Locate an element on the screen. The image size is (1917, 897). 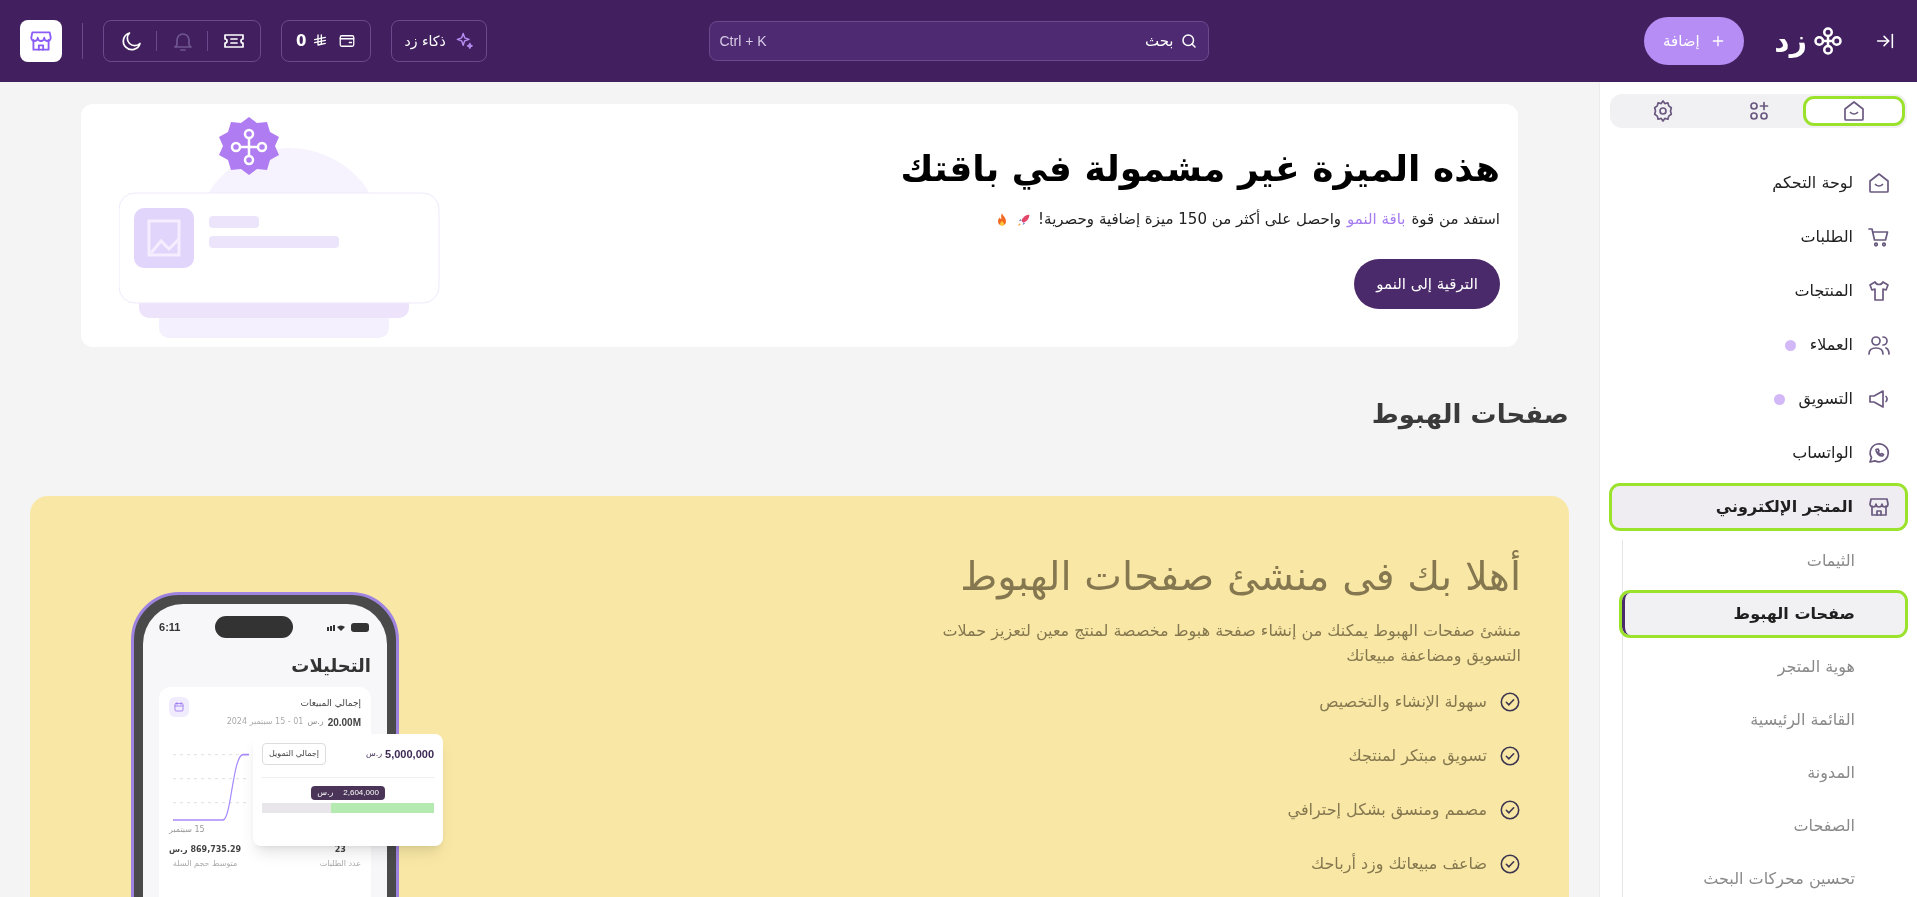
date-range: 01 - 15 سبتمبر 2024 is located at coordinates (265, 722).